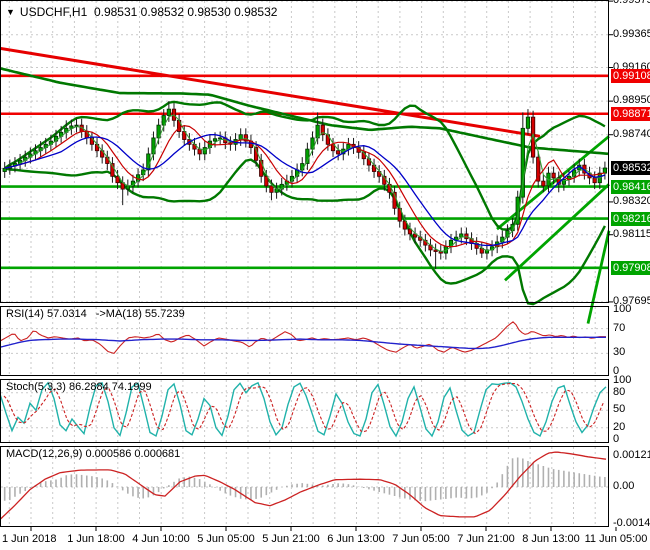 This screenshot has width=650, height=550. Describe the element at coordinates (631, 133) in the screenshot. I see `price-axis-tick: 0.98740` at that location.